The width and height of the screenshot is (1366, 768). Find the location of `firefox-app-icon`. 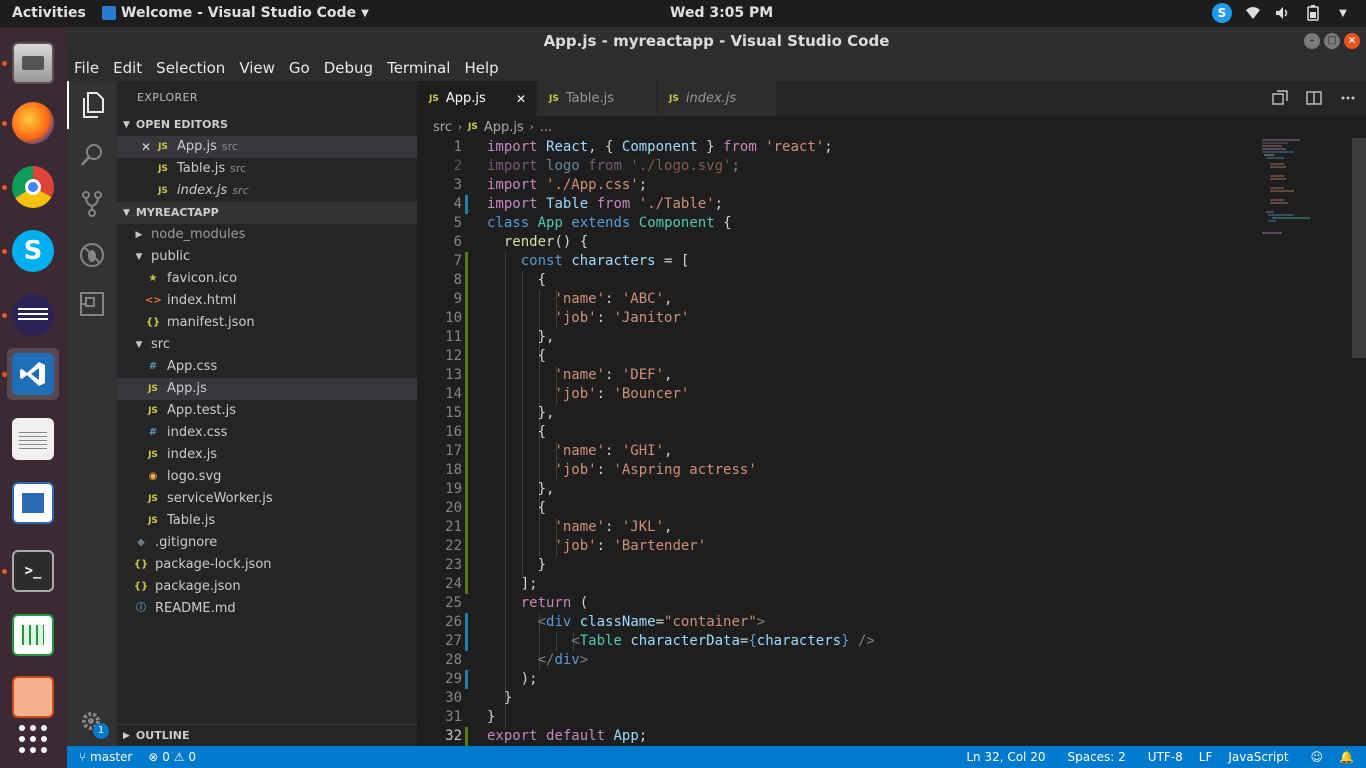

firefox-app-icon is located at coordinates (30, 123).